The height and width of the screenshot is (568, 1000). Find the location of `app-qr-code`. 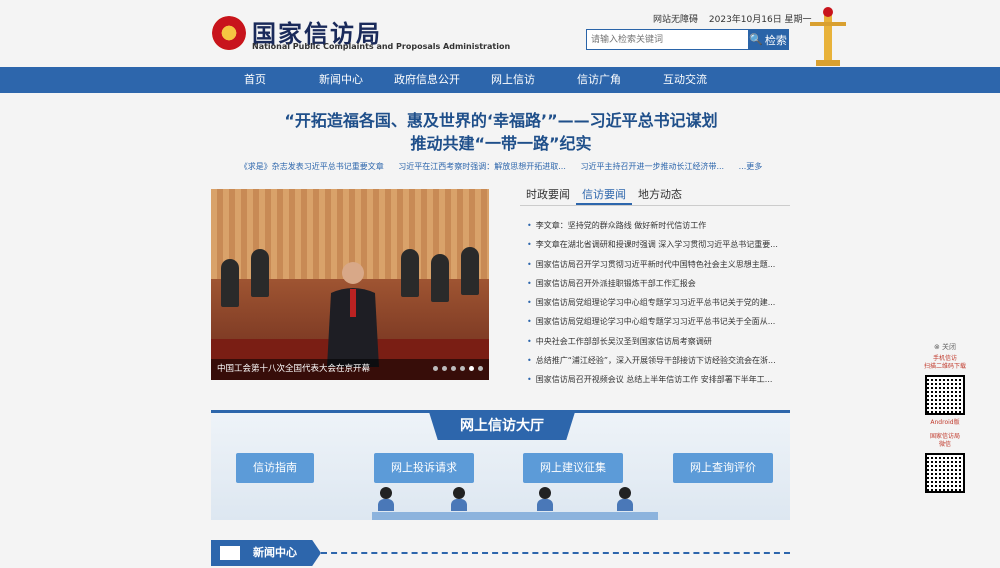

app-qr-code is located at coordinates (945, 395).